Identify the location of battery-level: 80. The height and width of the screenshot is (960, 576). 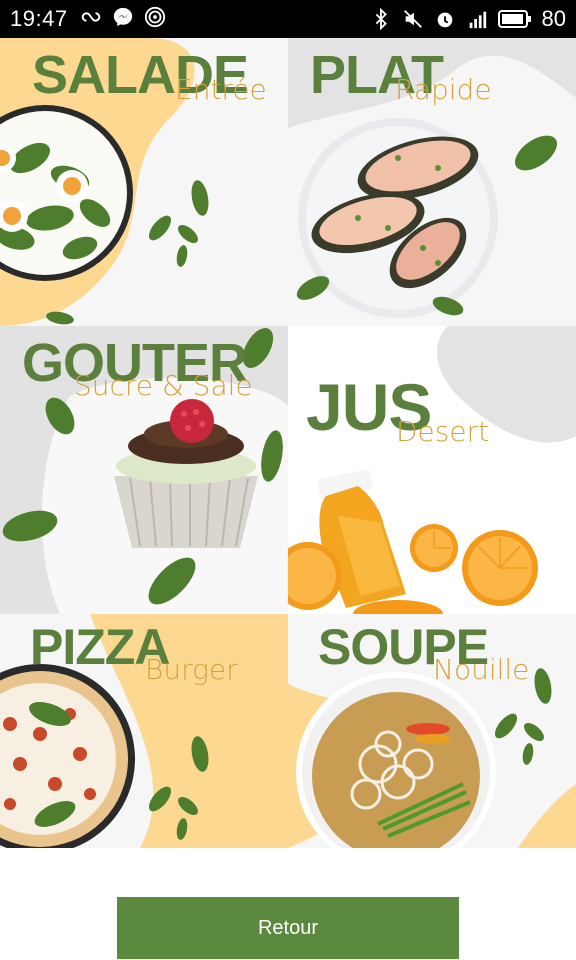
(553, 18).